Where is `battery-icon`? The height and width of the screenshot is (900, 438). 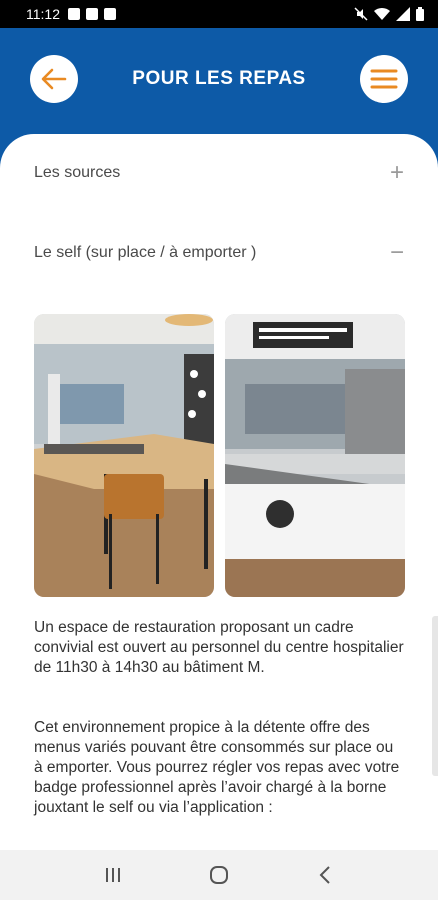
battery-icon is located at coordinates (420, 14).